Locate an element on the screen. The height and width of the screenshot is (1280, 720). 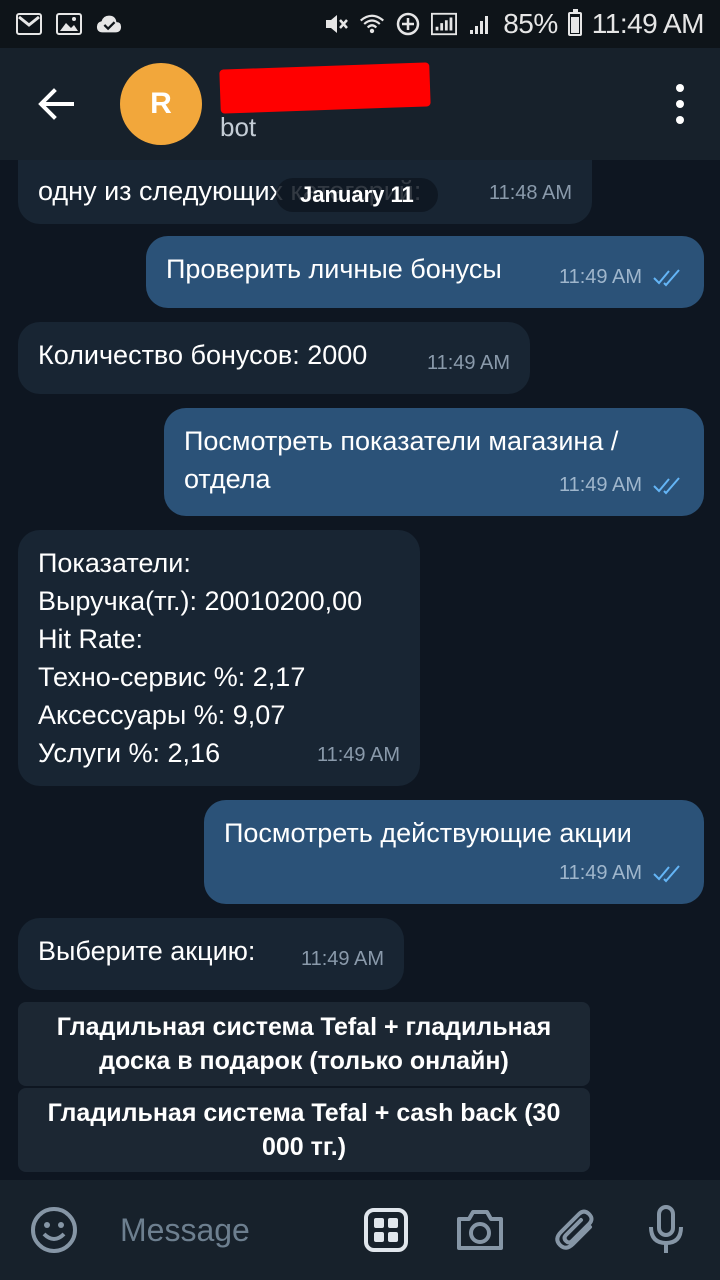
back-button is located at coordinates (56, 104).